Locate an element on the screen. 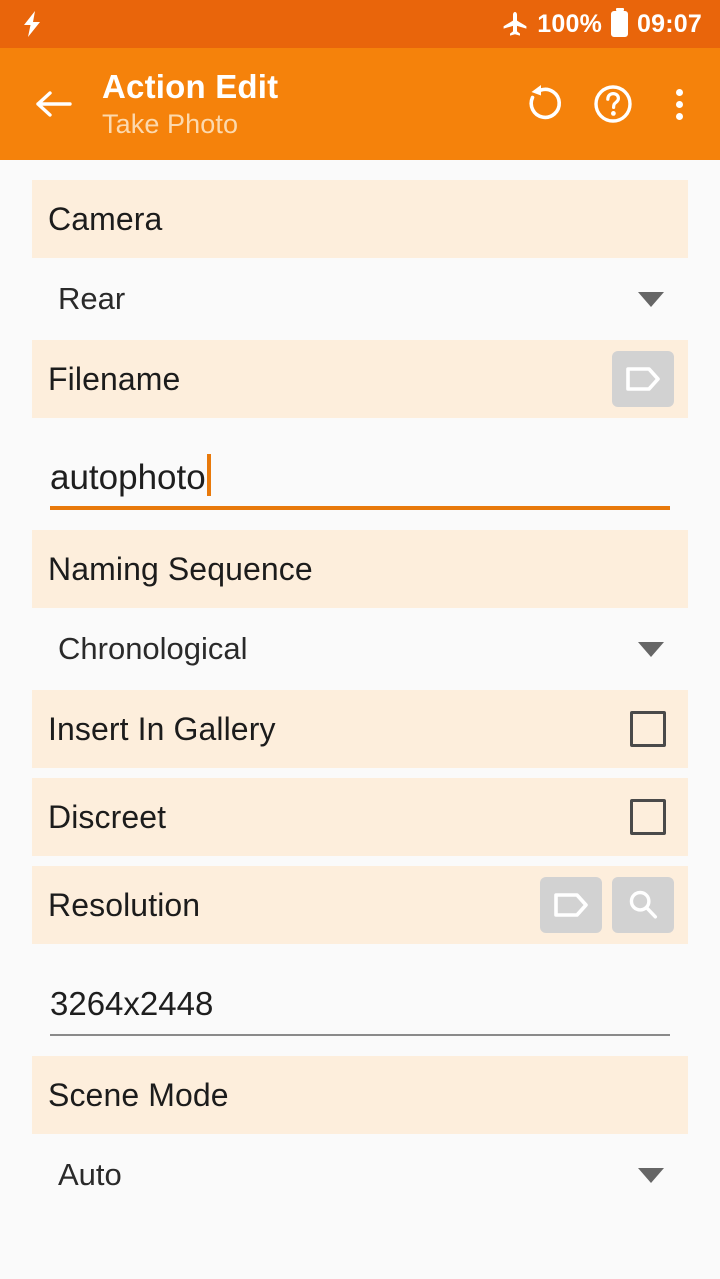 This screenshot has height=1279, width=720. filename-input-line: autophoto is located at coordinates (360, 468).